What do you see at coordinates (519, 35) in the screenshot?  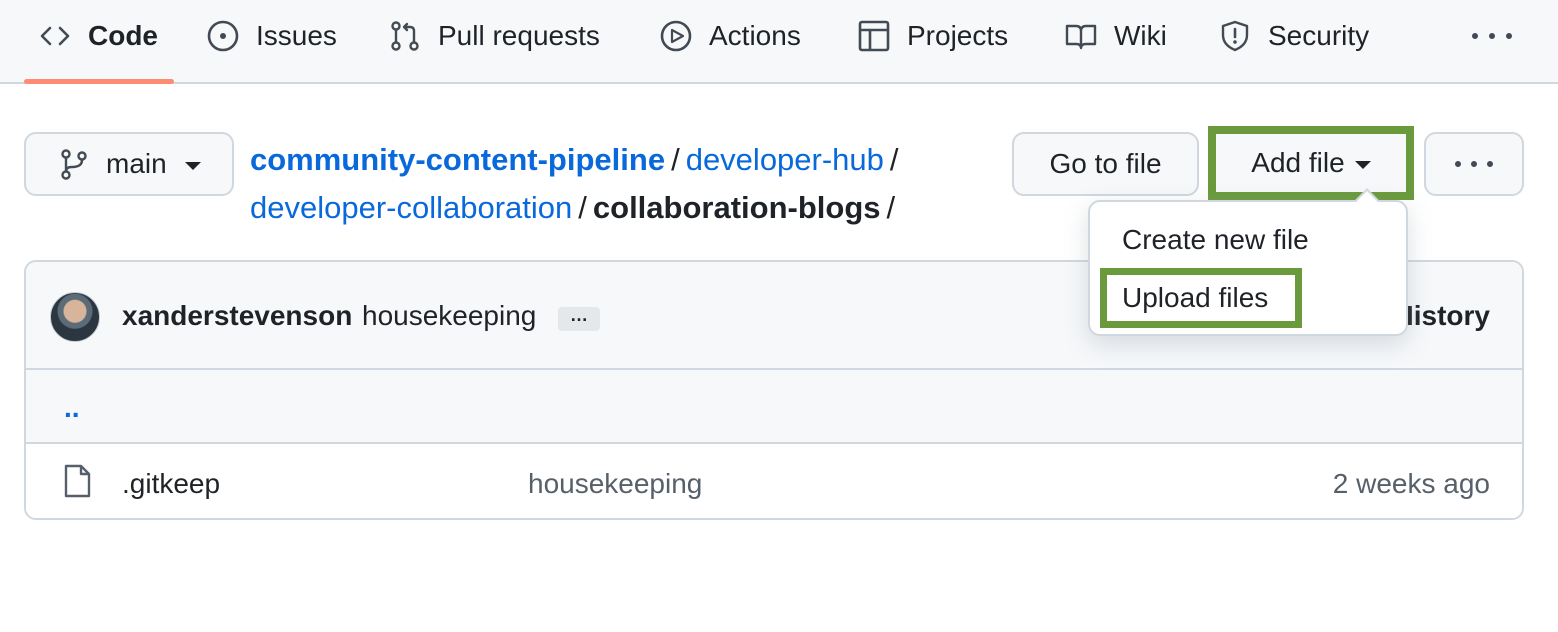 I see `tab-label: Pull requests` at bounding box center [519, 35].